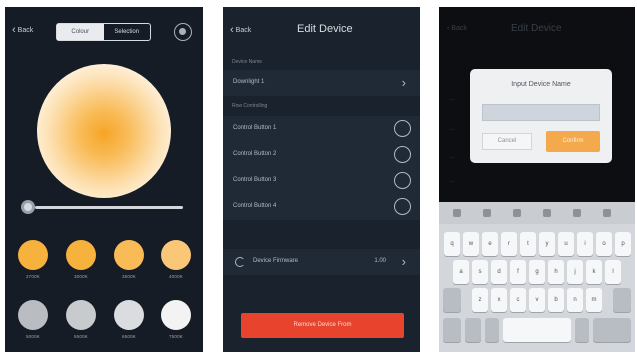 This screenshot has width=637, height=354. I want to click on key: y, so click(547, 244).